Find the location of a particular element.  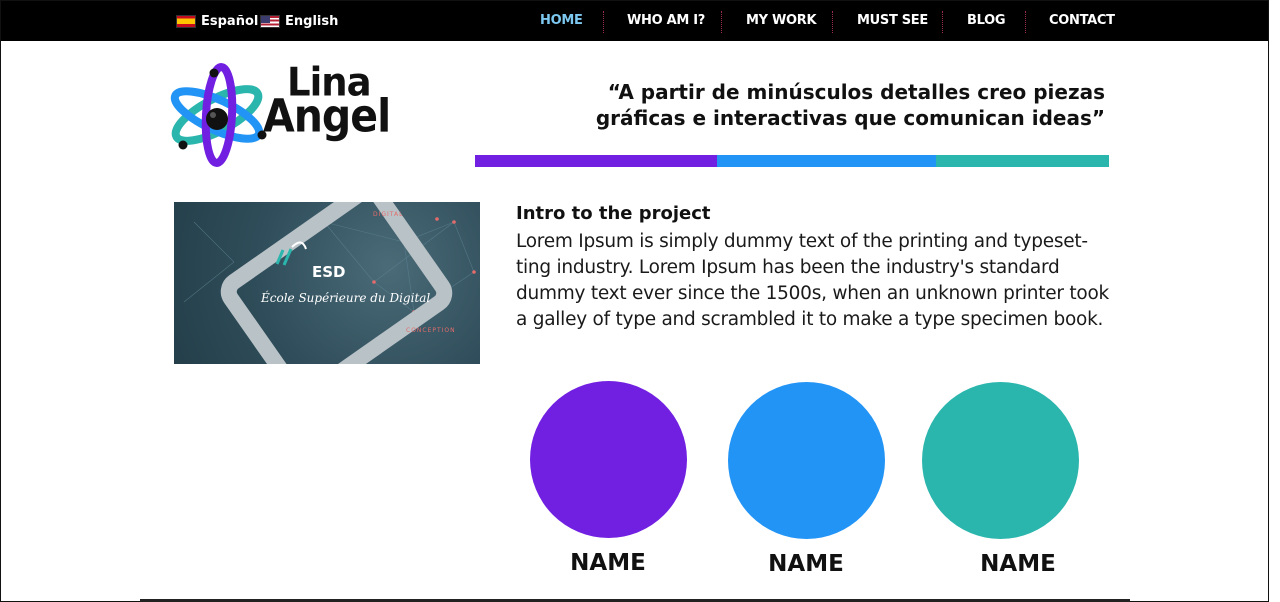

intro-title: Intro to the project is located at coordinates (613, 213).